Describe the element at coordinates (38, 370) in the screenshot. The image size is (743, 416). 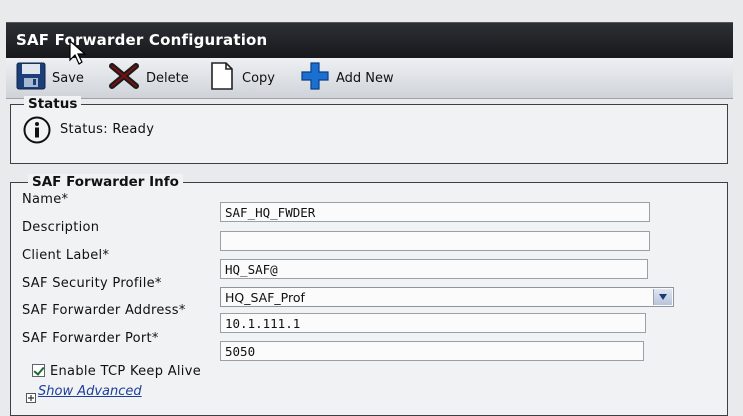
I see `keepalive-checkbox` at that location.